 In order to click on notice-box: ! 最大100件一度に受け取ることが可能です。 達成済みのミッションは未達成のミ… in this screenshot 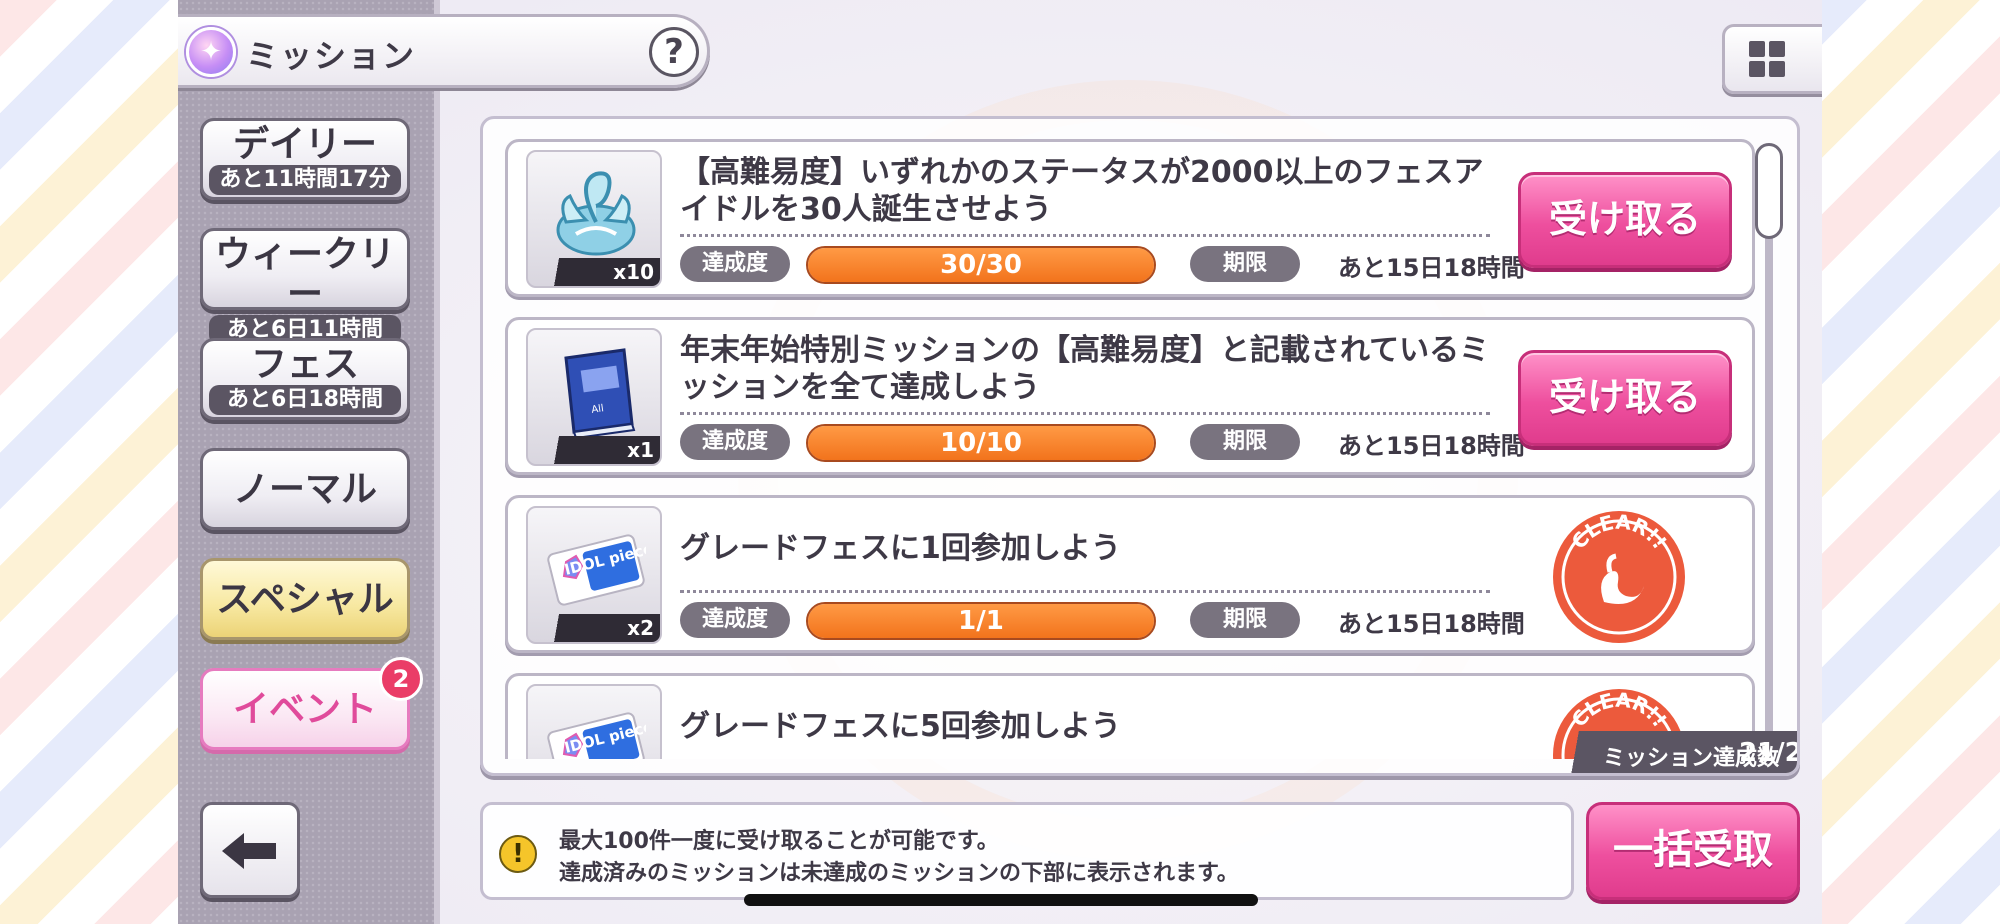, I will do `click(1027, 851)`.